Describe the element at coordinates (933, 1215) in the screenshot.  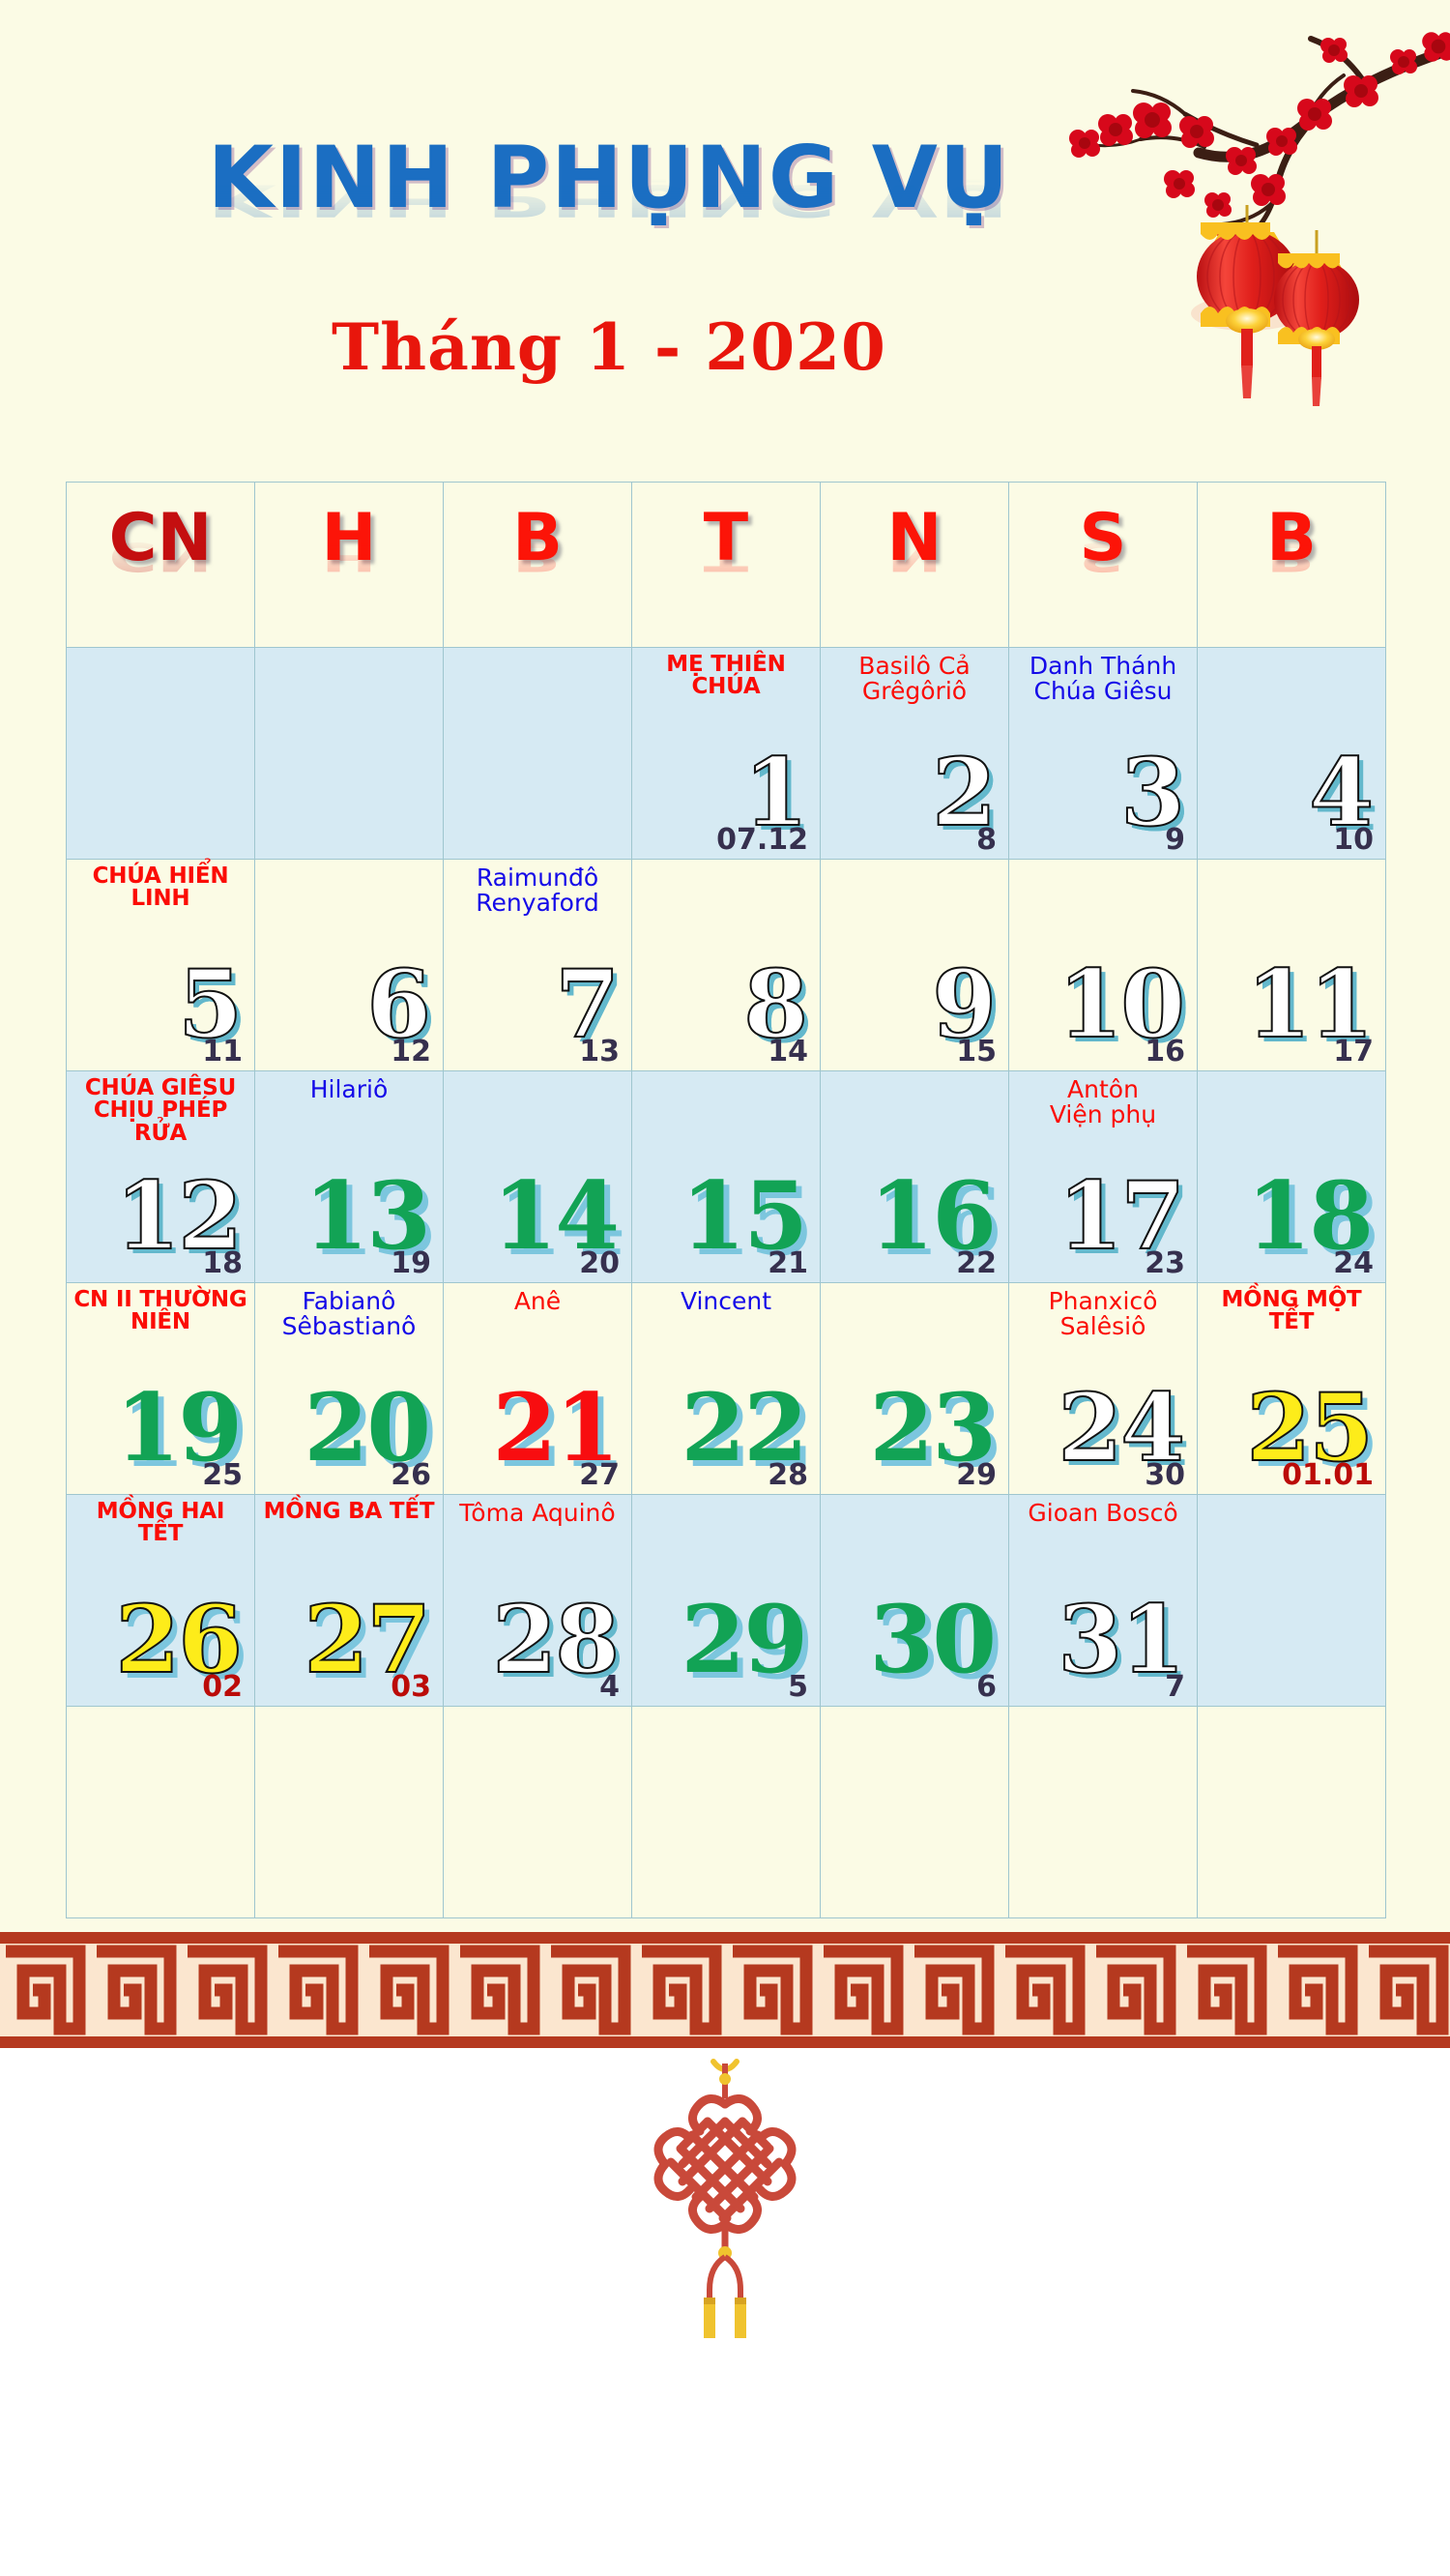
I see `day-number: 16` at that location.